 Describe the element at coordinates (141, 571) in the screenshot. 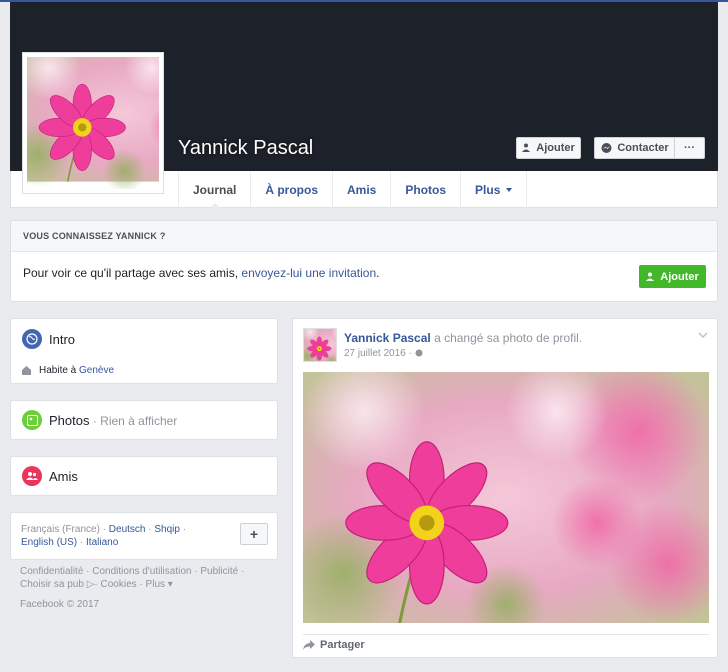

I see `footer-terms: Conditions d'utilisation` at that location.